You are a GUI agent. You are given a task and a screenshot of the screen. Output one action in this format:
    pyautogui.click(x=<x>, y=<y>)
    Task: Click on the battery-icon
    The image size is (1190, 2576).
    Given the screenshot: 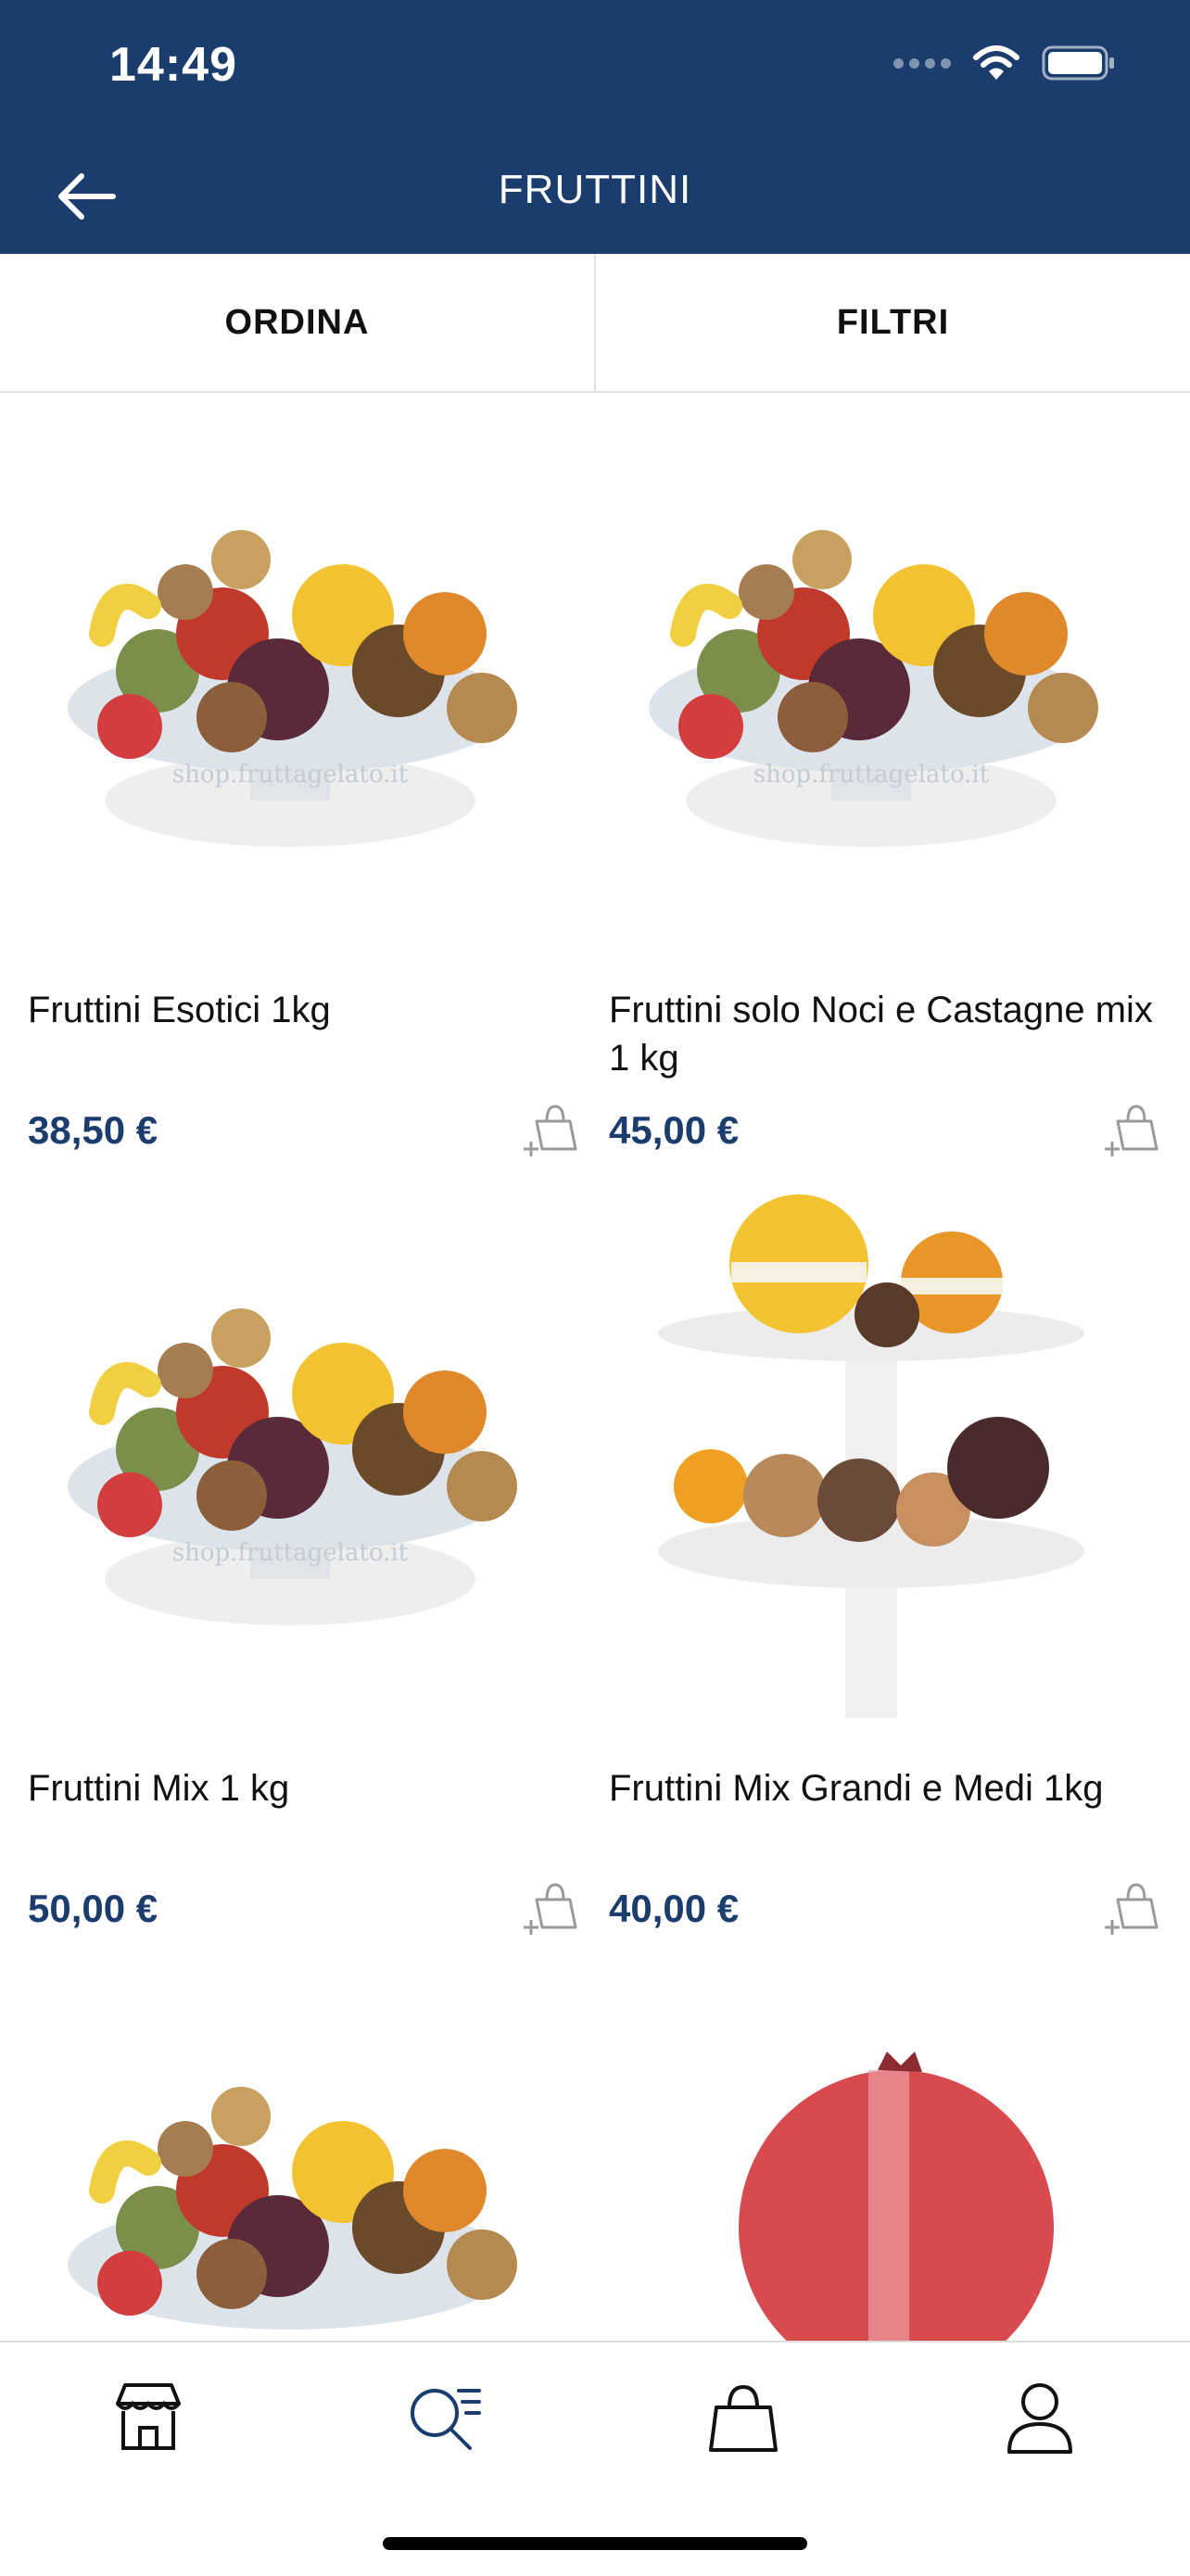 What is the action you would take?
    pyautogui.click(x=1078, y=63)
    